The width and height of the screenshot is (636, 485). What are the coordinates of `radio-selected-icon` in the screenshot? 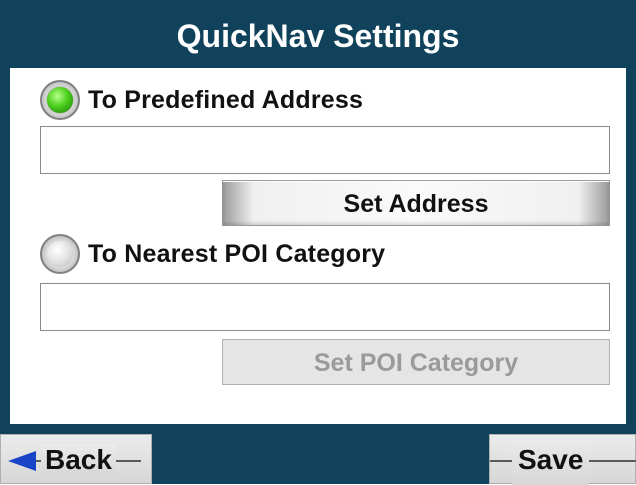 It's located at (60, 100).